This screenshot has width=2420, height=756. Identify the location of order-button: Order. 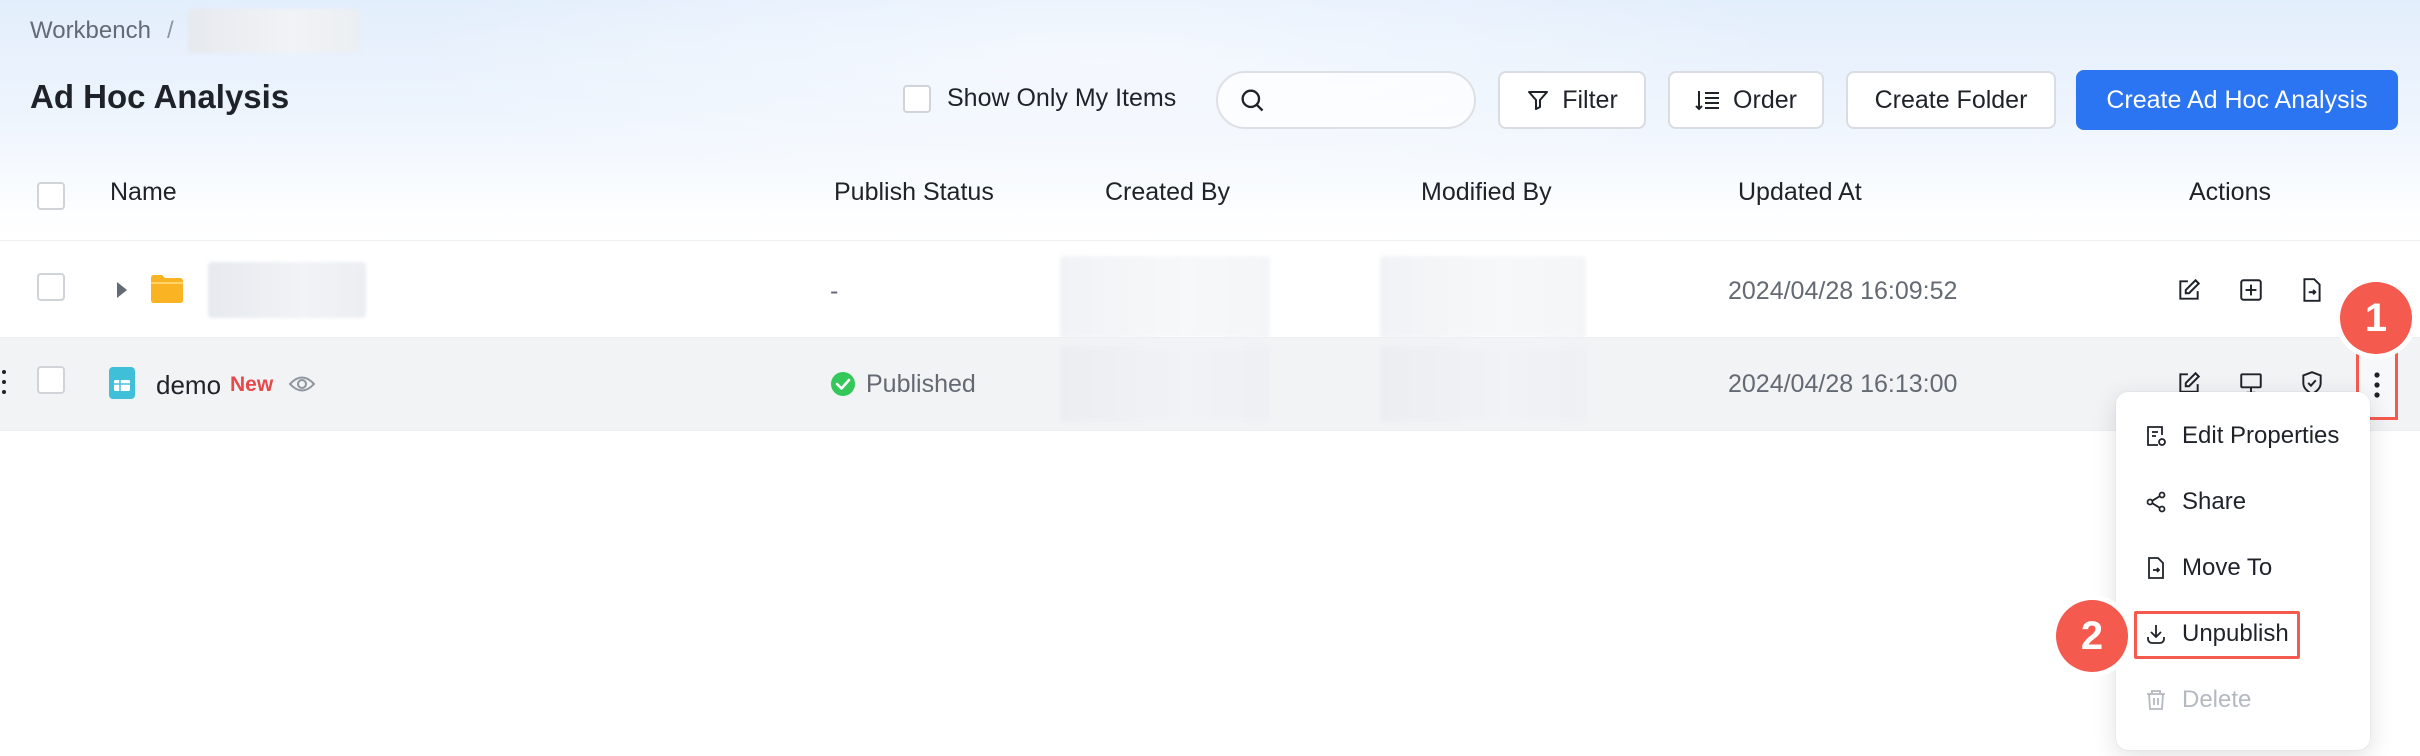
(1746, 100).